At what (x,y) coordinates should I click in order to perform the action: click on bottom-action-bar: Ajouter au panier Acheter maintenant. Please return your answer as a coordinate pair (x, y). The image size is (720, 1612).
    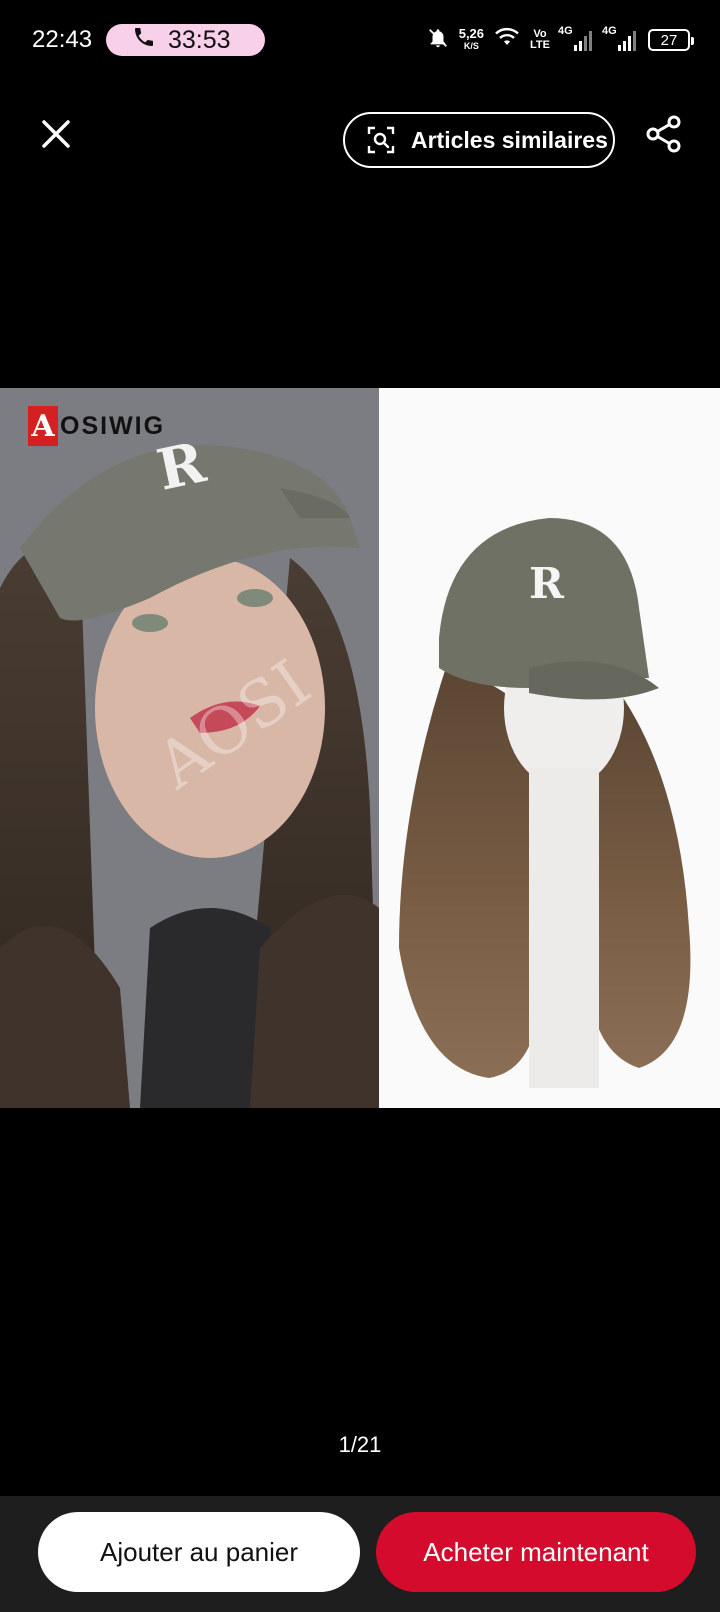
    Looking at the image, I should click on (360, 1554).